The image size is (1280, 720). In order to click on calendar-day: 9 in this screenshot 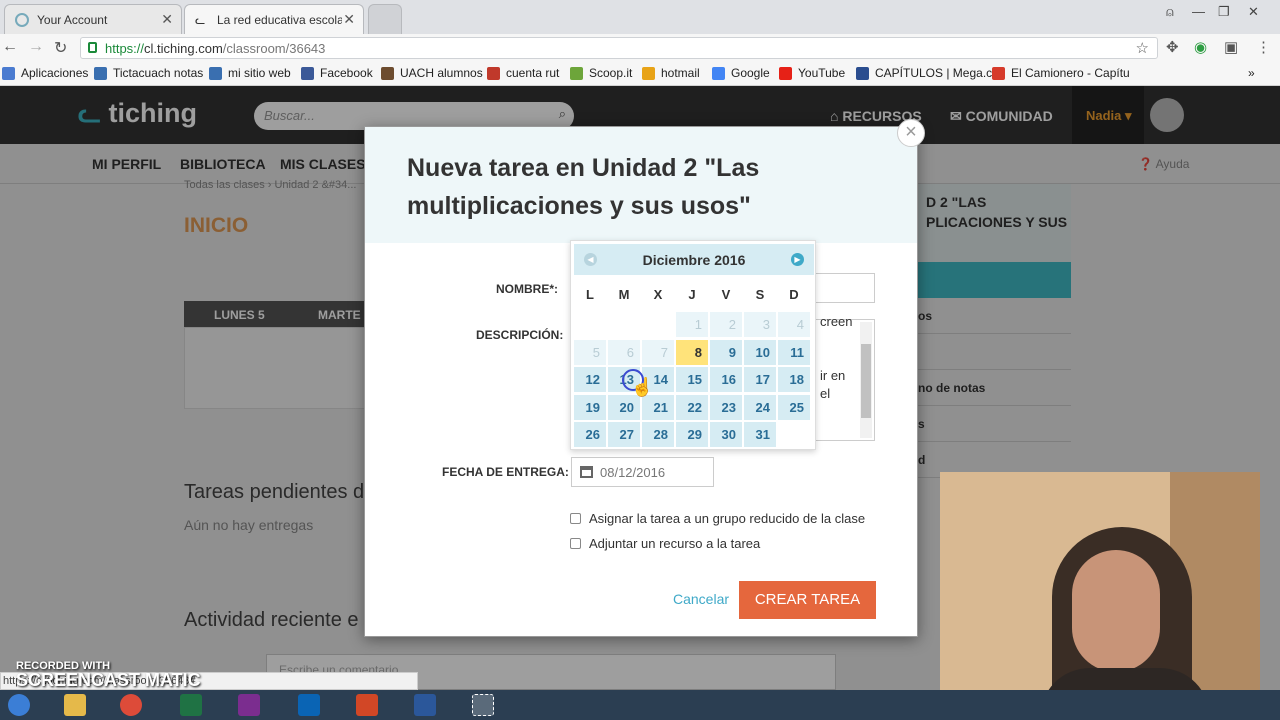, I will do `click(726, 352)`.